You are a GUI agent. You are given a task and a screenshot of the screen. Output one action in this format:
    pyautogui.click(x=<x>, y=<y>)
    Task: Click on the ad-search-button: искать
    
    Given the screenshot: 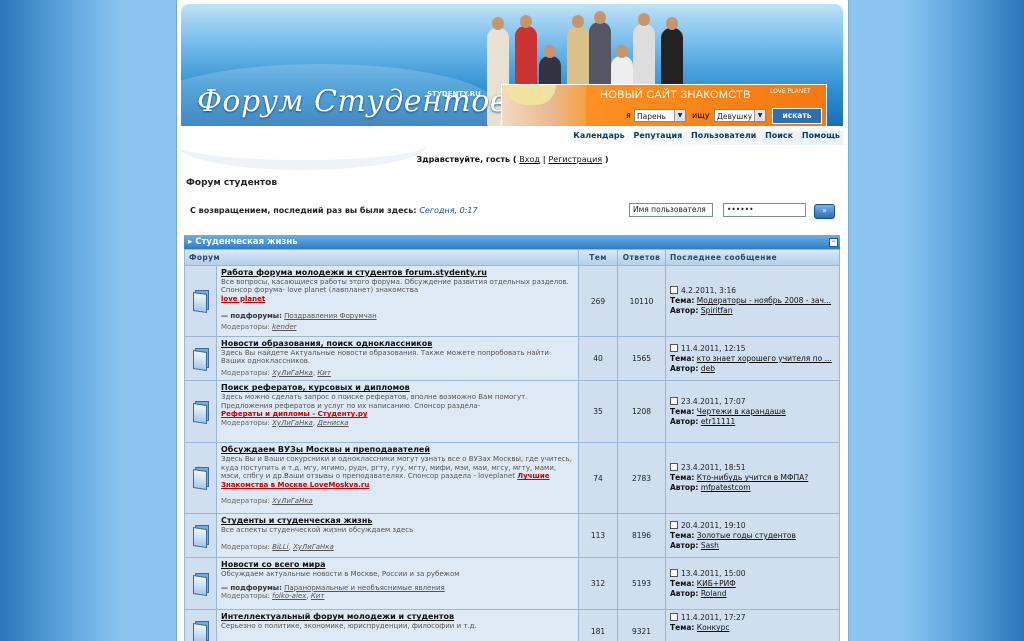 What is the action you would take?
    pyautogui.click(x=797, y=116)
    